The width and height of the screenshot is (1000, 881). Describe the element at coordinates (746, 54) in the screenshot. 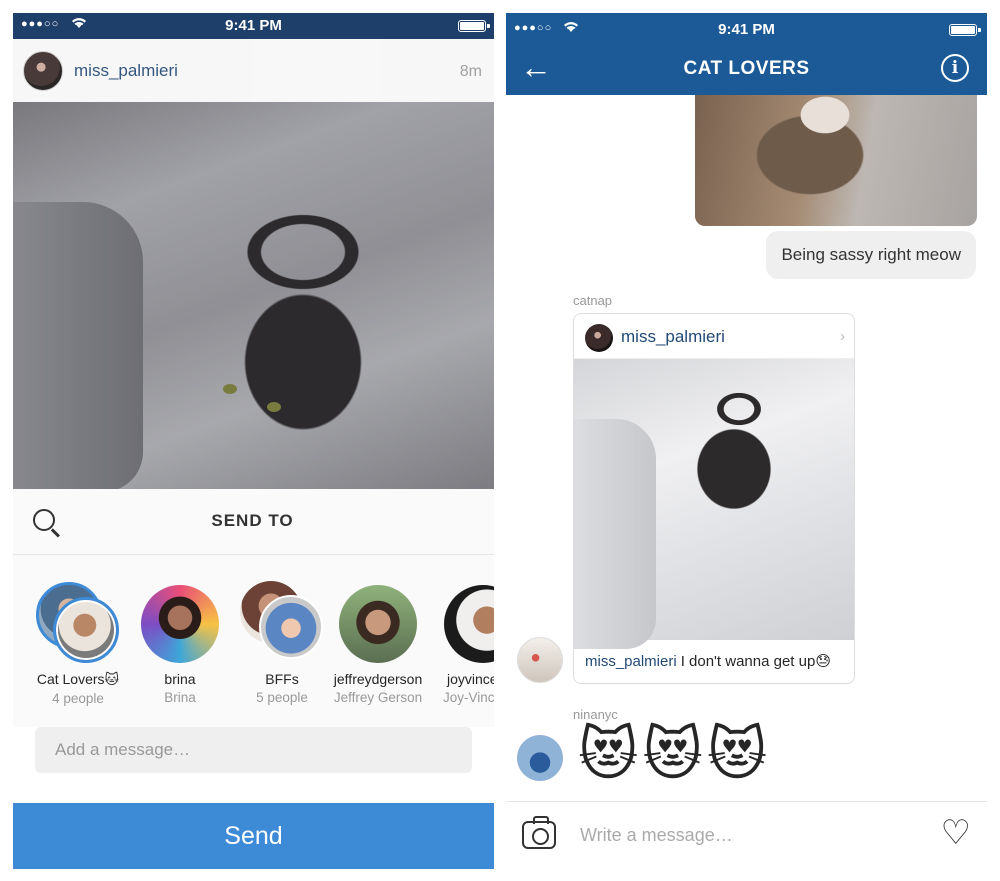

I see `nav-bar: ●●●○○ 9:41 PM ← CAT LOVERS i` at that location.